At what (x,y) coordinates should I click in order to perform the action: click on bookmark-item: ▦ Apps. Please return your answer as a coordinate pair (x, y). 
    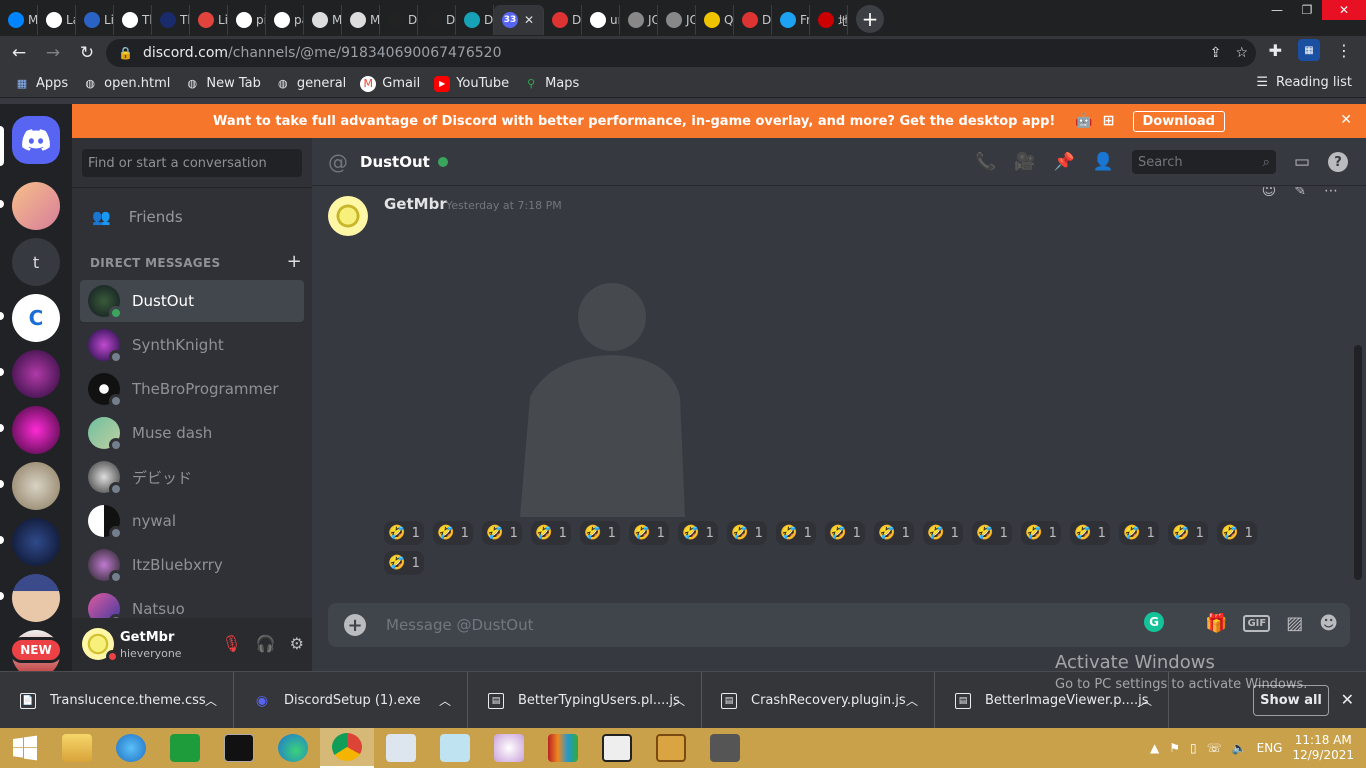
    Looking at the image, I should click on (41, 84).